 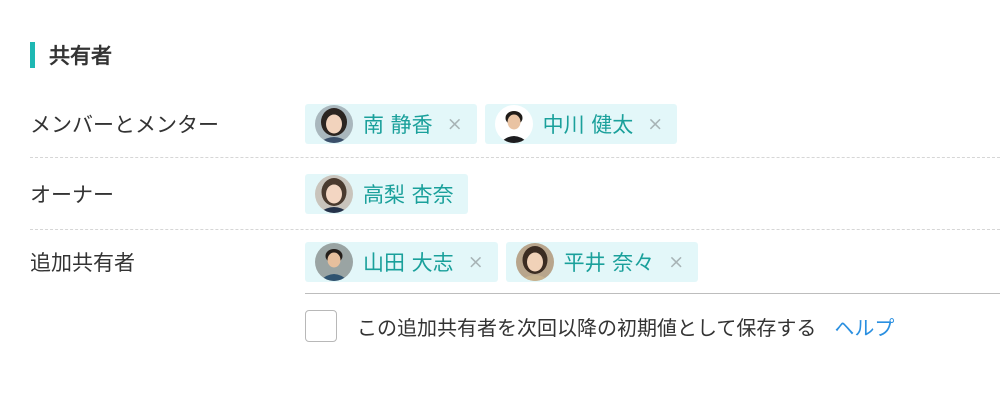 What do you see at coordinates (586, 326) in the screenshot?
I see `save-default-label: この追加共有者を次回以降の初期値として保存する` at bounding box center [586, 326].